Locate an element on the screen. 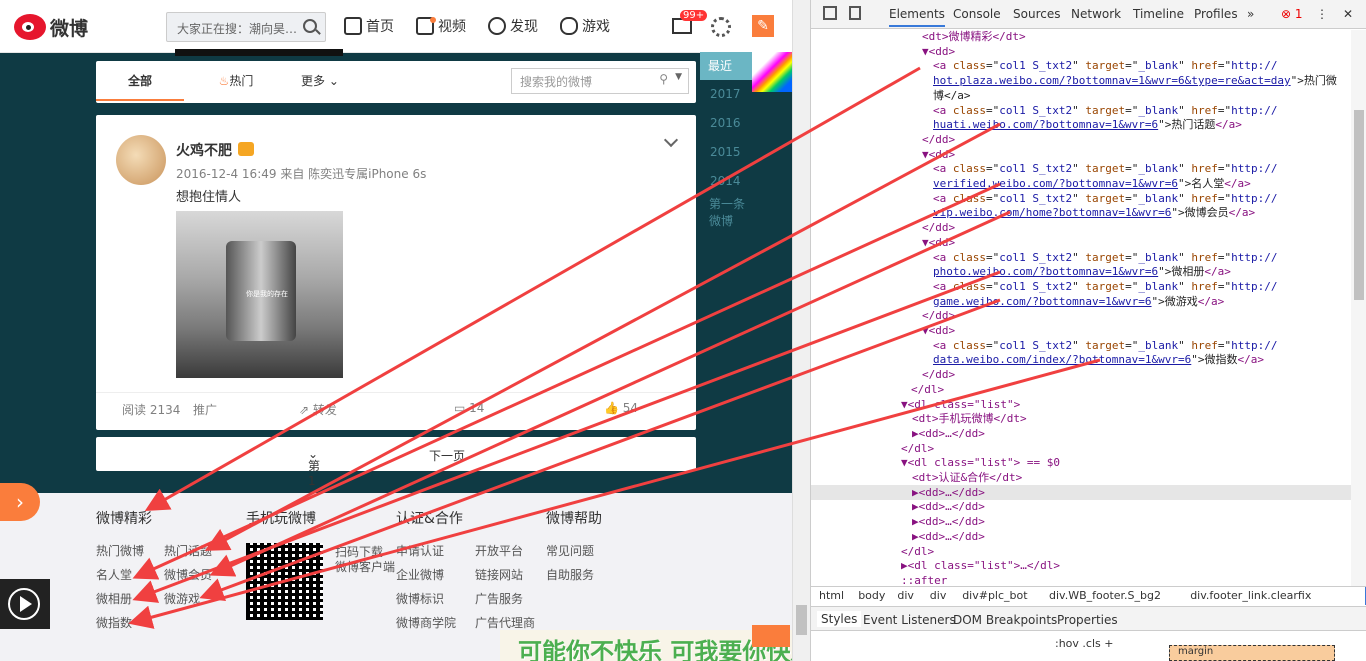  breadcrumb-item: html is located at coordinates (831, 595).